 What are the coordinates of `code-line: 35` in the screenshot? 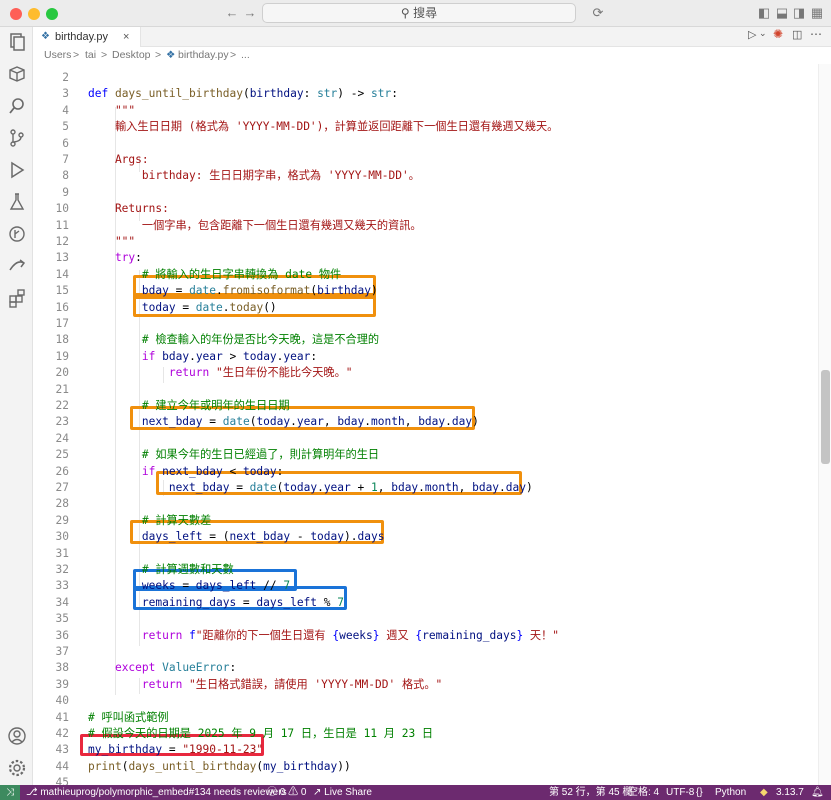 It's located at (425, 619).